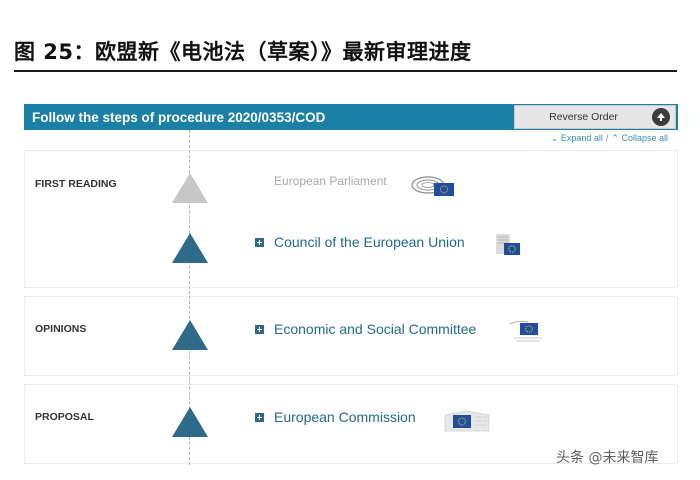 This screenshot has width=700, height=480. Describe the element at coordinates (64, 417) in the screenshot. I see `stage-label: PROPOSAL` at that location.